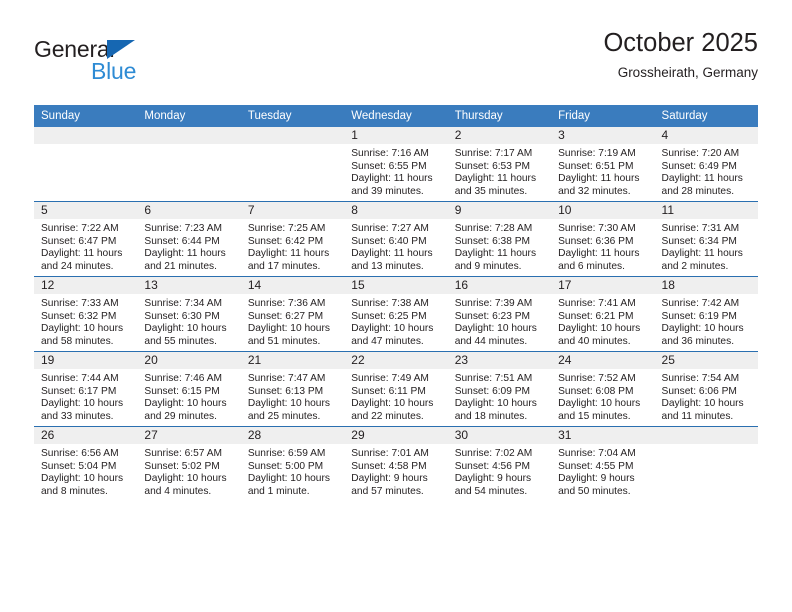 The height and width of the screenshot is (612, 792). What do you see at coordinates (493, 378) in the screenshot?
I see `sunrise-text: Sunrise: 7:51 AM` at bounding box center [493, 378].